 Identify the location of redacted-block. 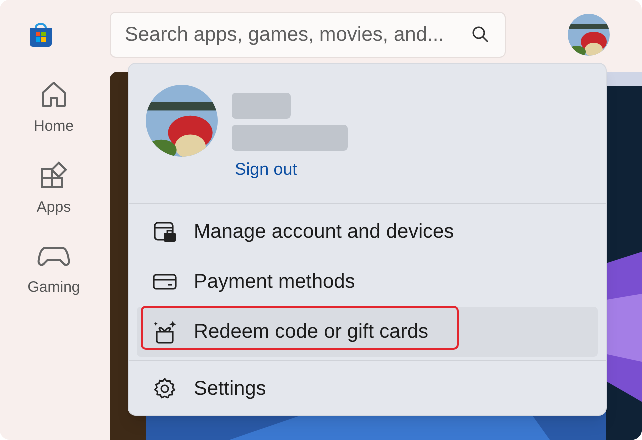
(261, 106).